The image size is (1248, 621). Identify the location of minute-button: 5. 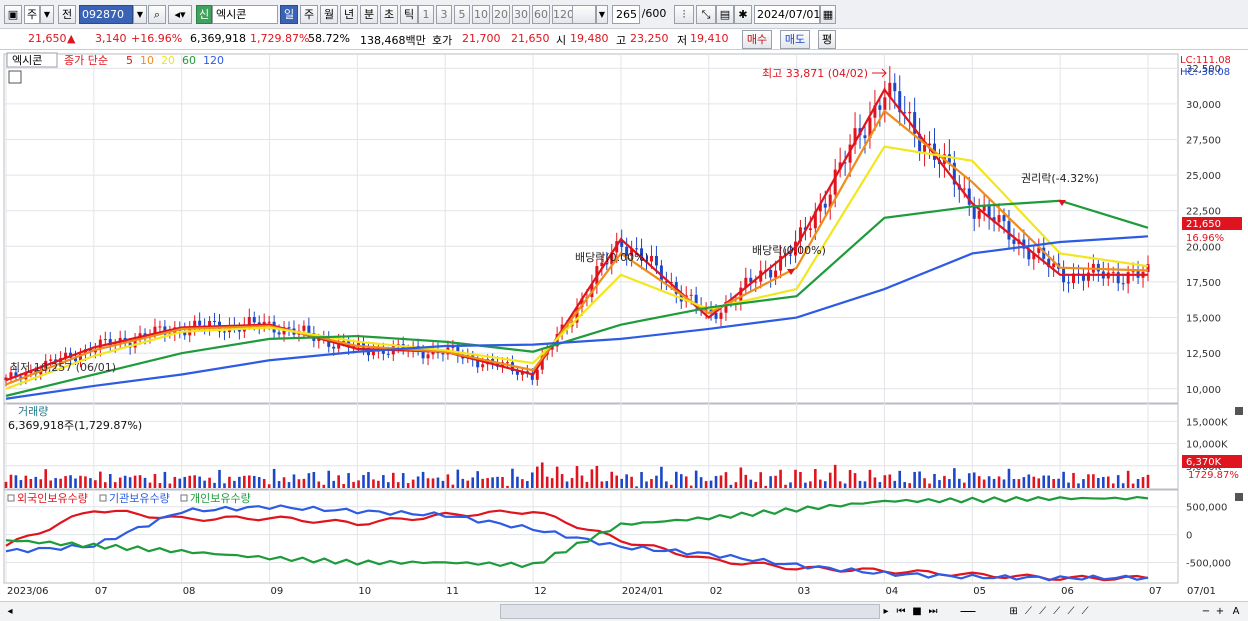
(462, 14).